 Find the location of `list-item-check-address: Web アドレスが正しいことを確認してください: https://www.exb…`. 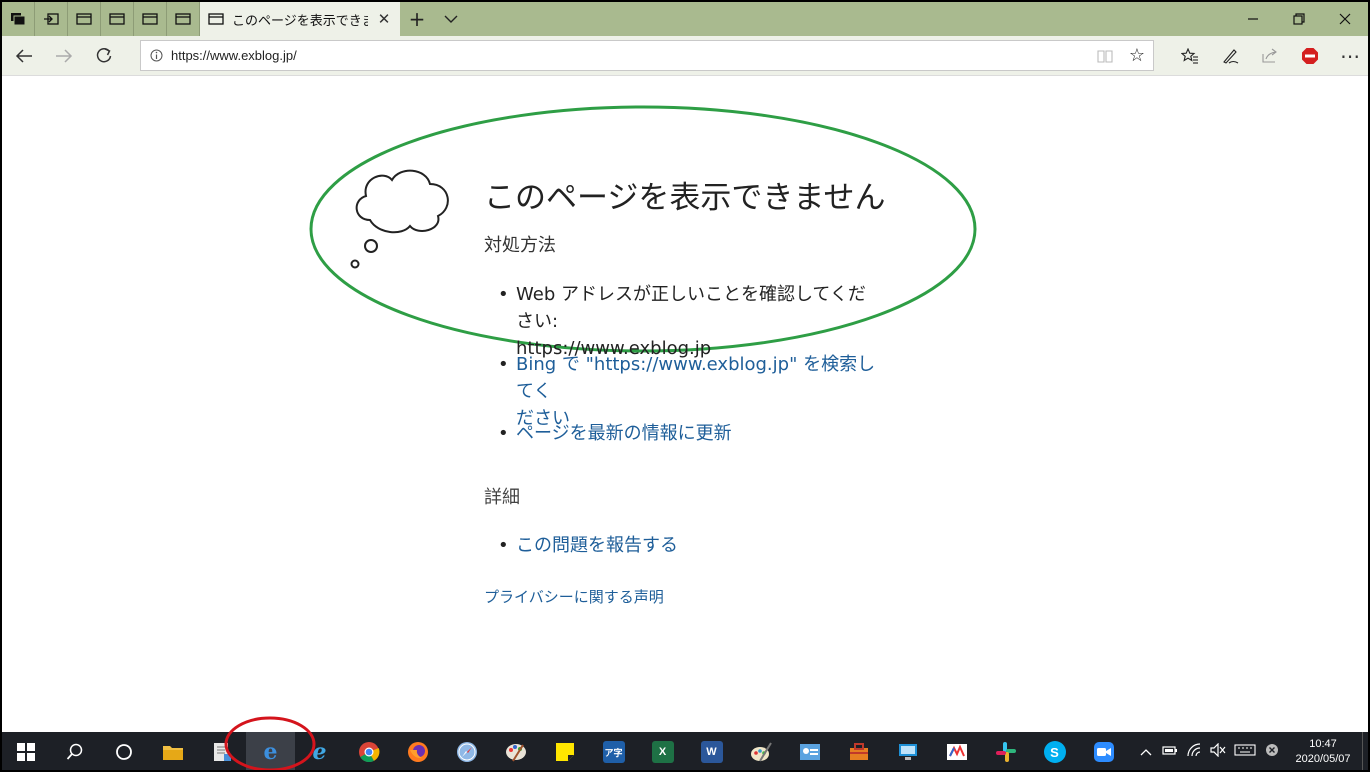

list-item-check-address: Web アドレスが正しいことを確認してください: https://www.exb… is located at coordinates (688, 321).